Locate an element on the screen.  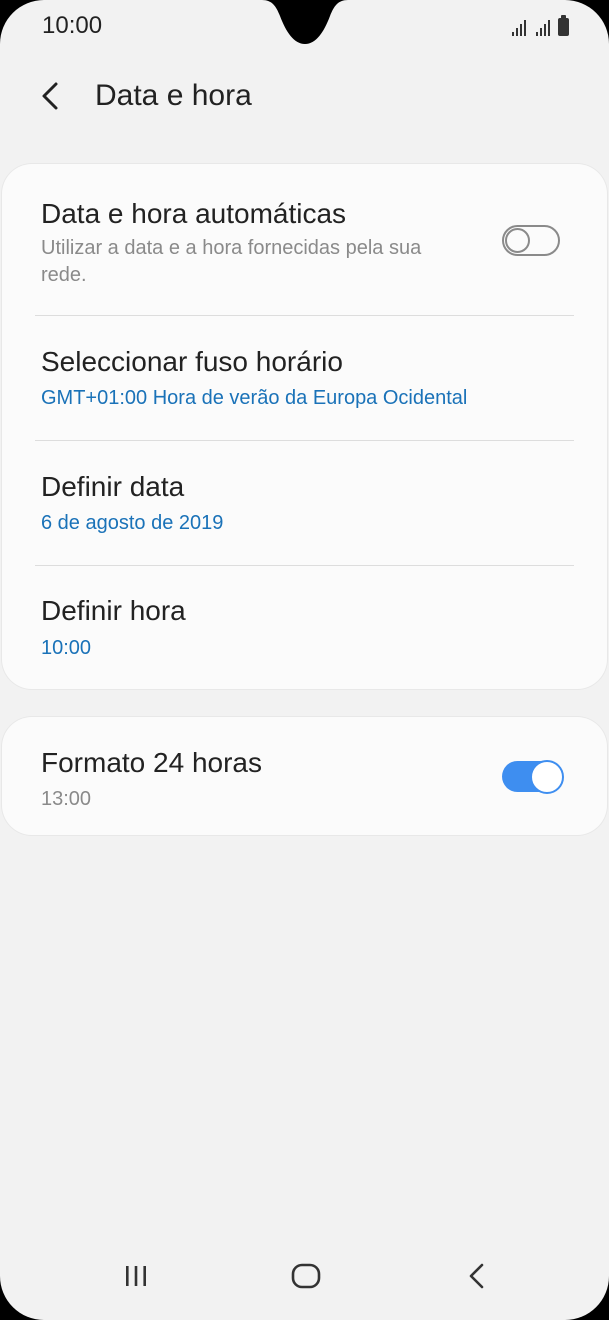
set-time-title: Definir hora is located at coordinates (113, 610).